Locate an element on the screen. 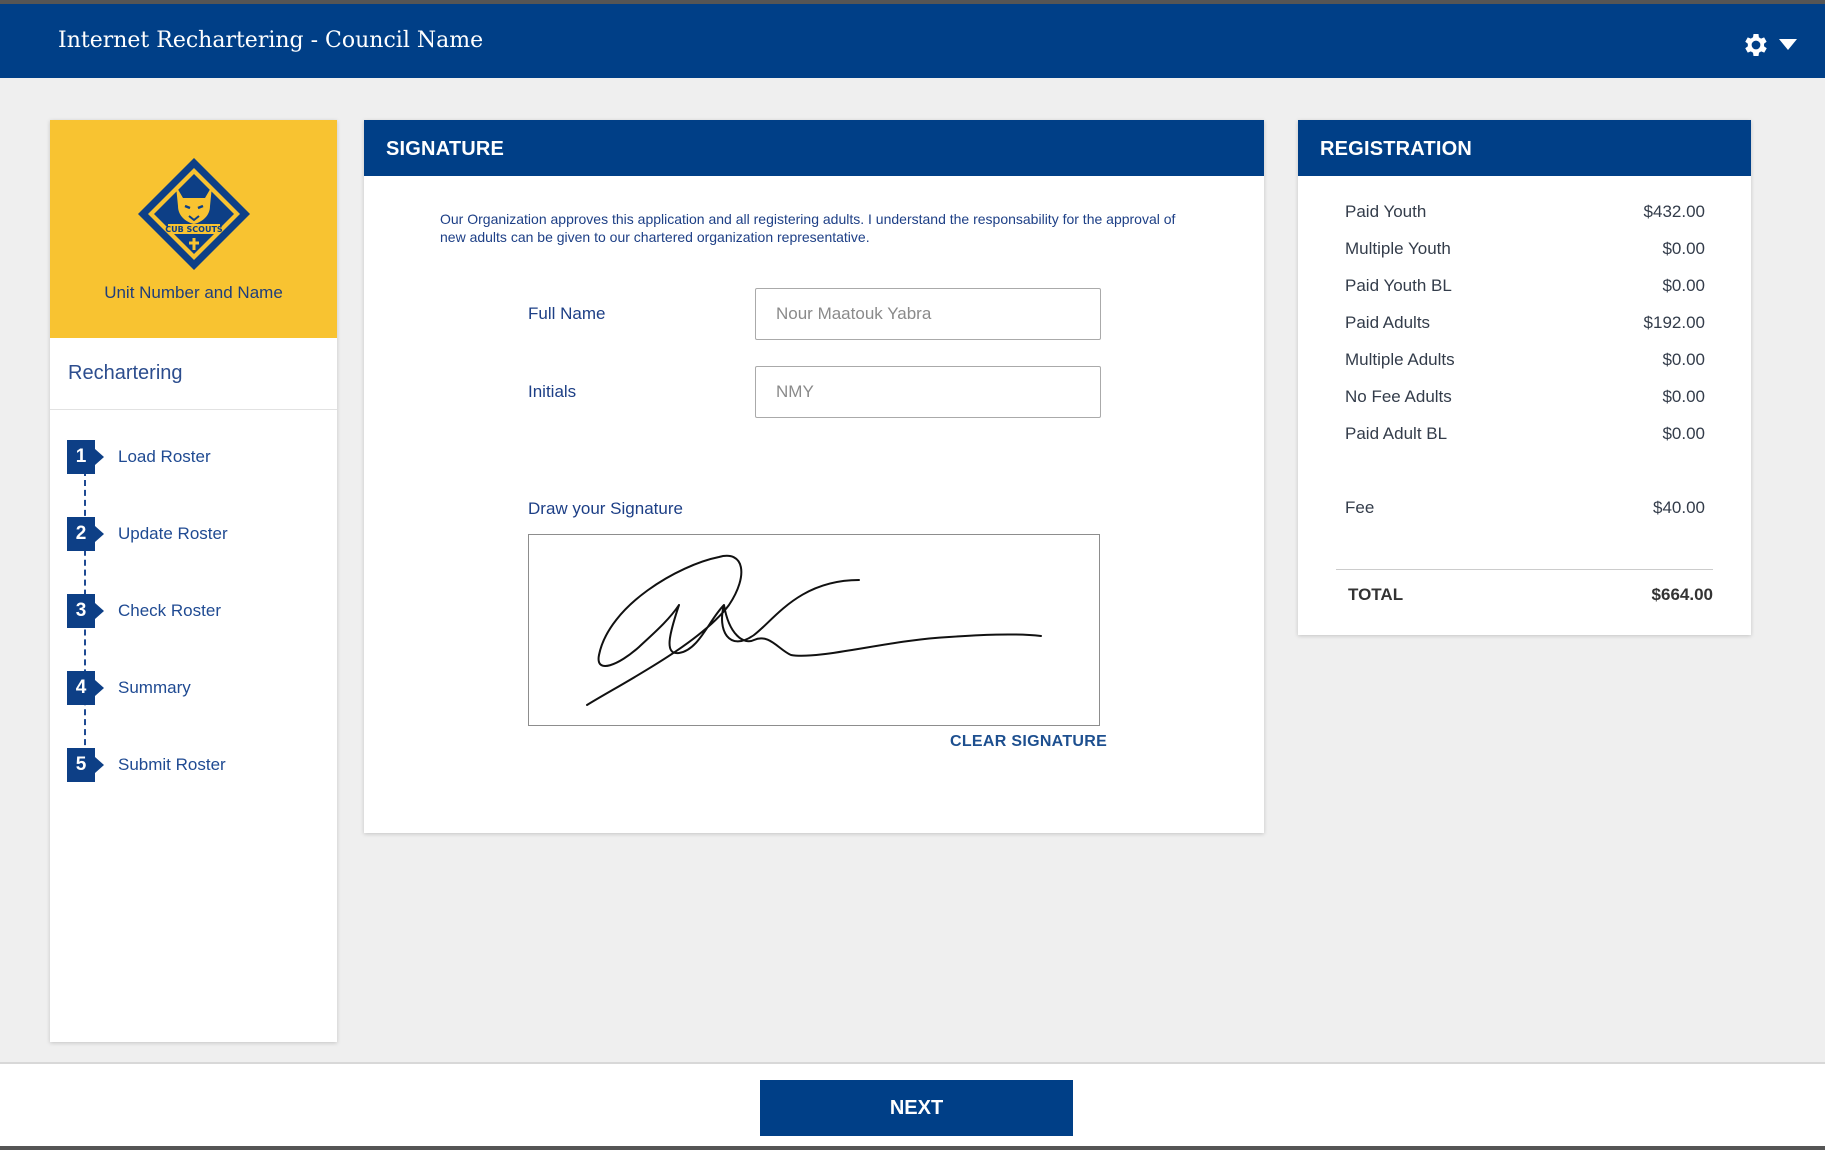 This screenshot has height=1150, width=1825. total-value: $664.00 is located at coordinates (1682, 594).